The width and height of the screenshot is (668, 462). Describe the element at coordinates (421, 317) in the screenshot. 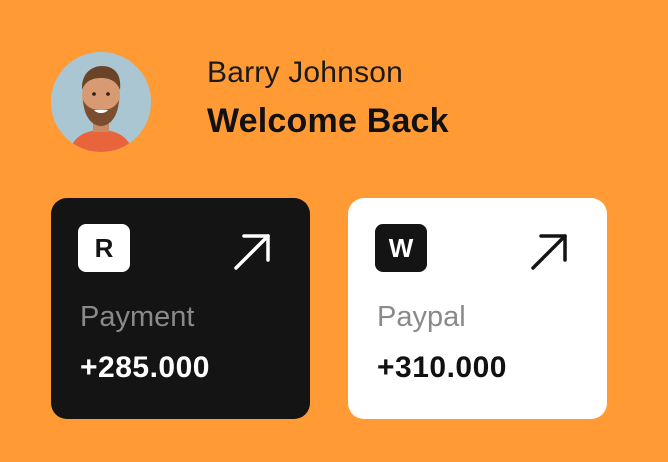

I see `paypal-label: Paypal` at that location.